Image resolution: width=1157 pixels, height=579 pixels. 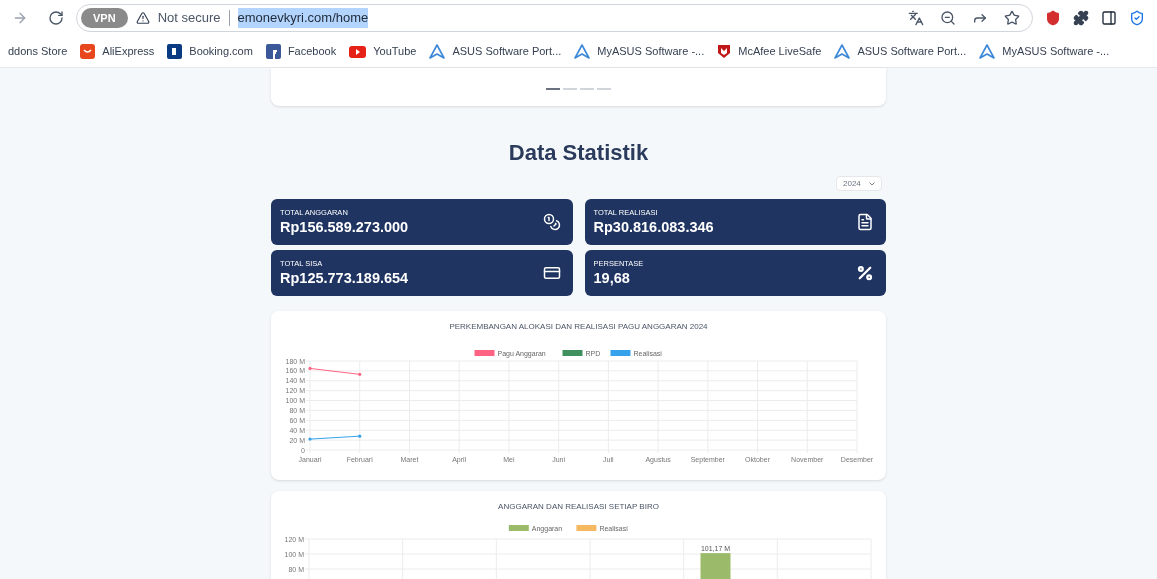 I want to click on star-icon, so click(x=1012, y=18).